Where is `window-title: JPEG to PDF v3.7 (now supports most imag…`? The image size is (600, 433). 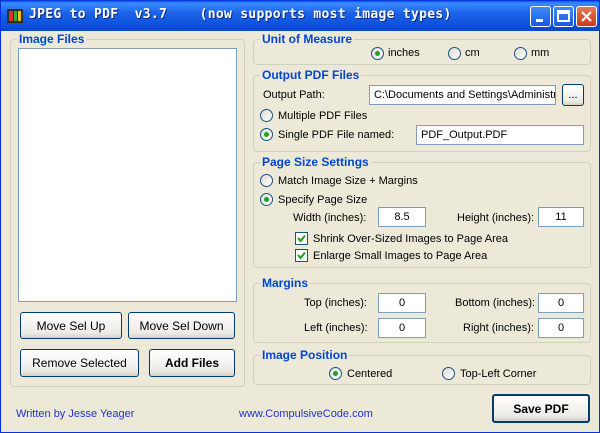
window-title: JPEG to PDF v3.7 (now supports most imag… is located at coordinates (240, 14).